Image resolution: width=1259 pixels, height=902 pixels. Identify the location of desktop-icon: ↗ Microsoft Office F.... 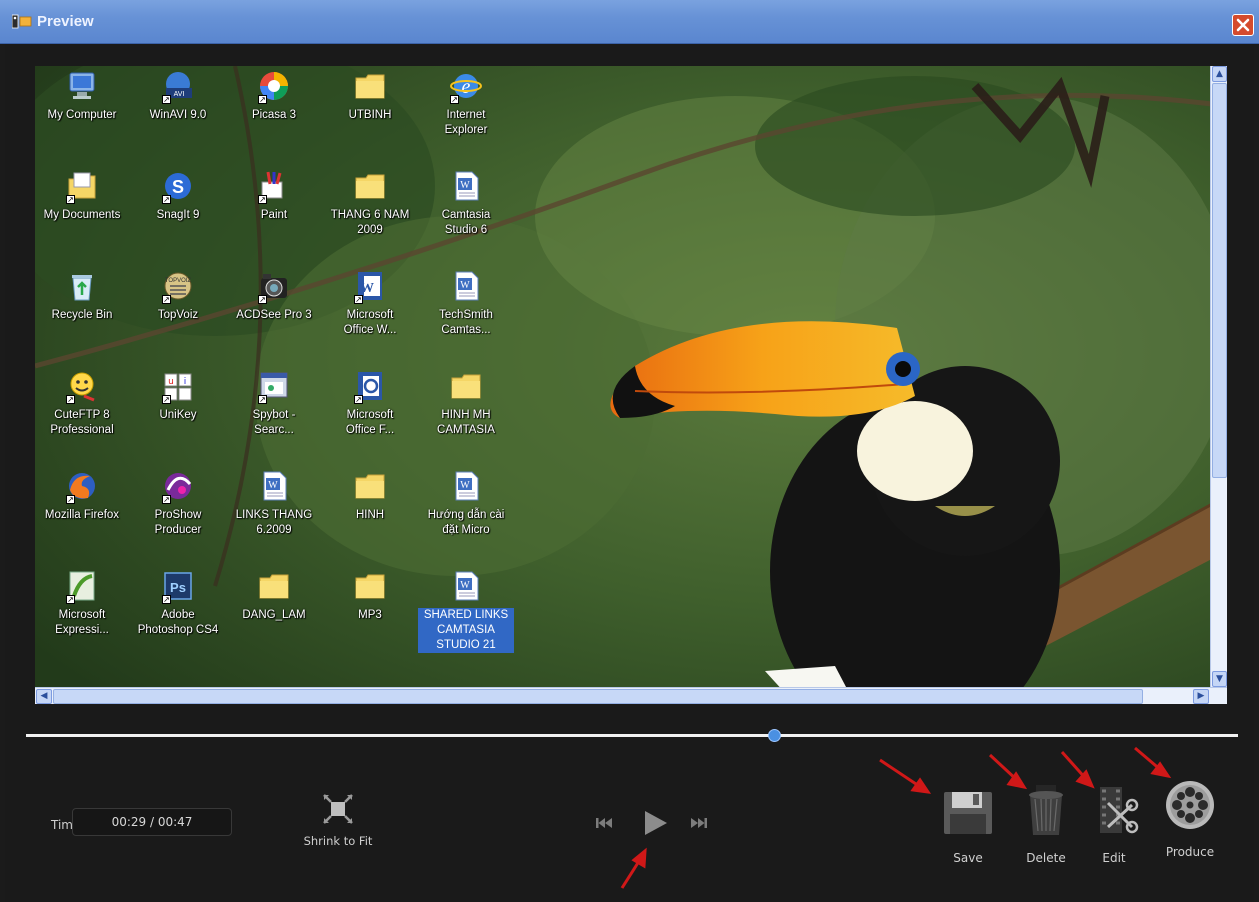
(370, 404).